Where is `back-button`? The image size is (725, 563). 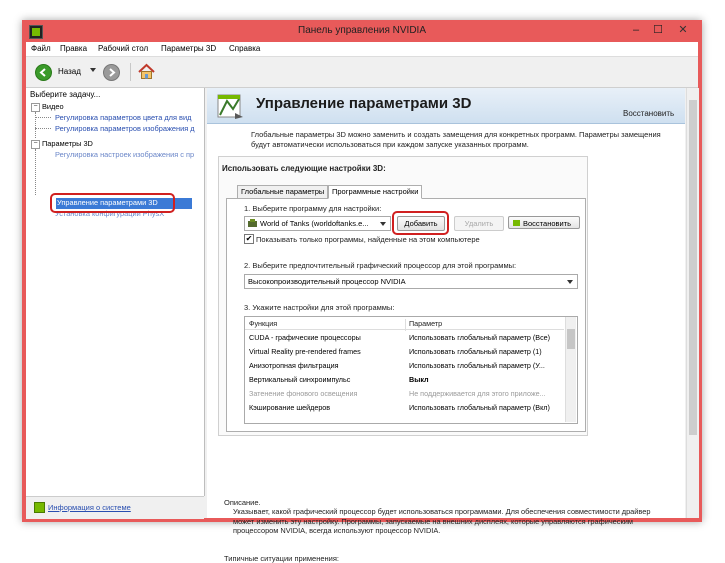 back-button is located at coordinates (43, 72).